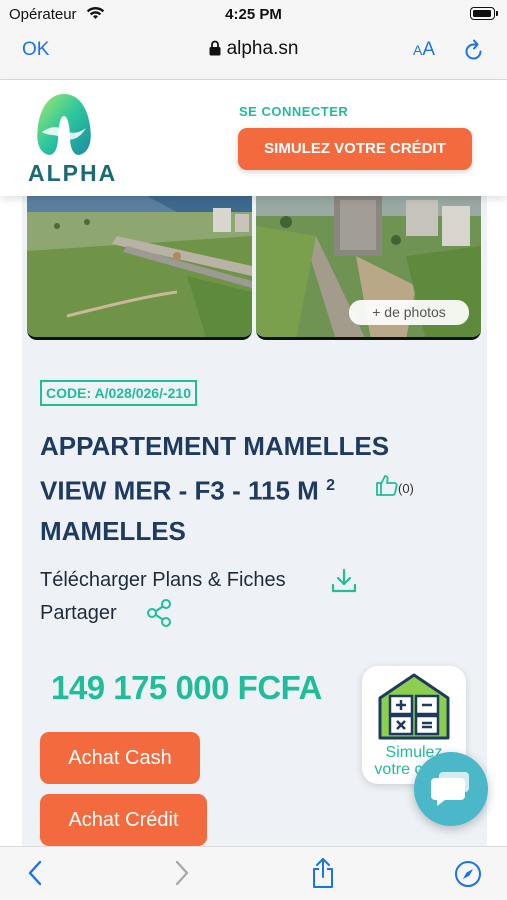 The height and width of the screenshot is (900, 507). What do you see at coordinates (186, 687) in the screenshot?
I see `listing-price: 149 175 000 FCFA` at bounding box center [186, 687].